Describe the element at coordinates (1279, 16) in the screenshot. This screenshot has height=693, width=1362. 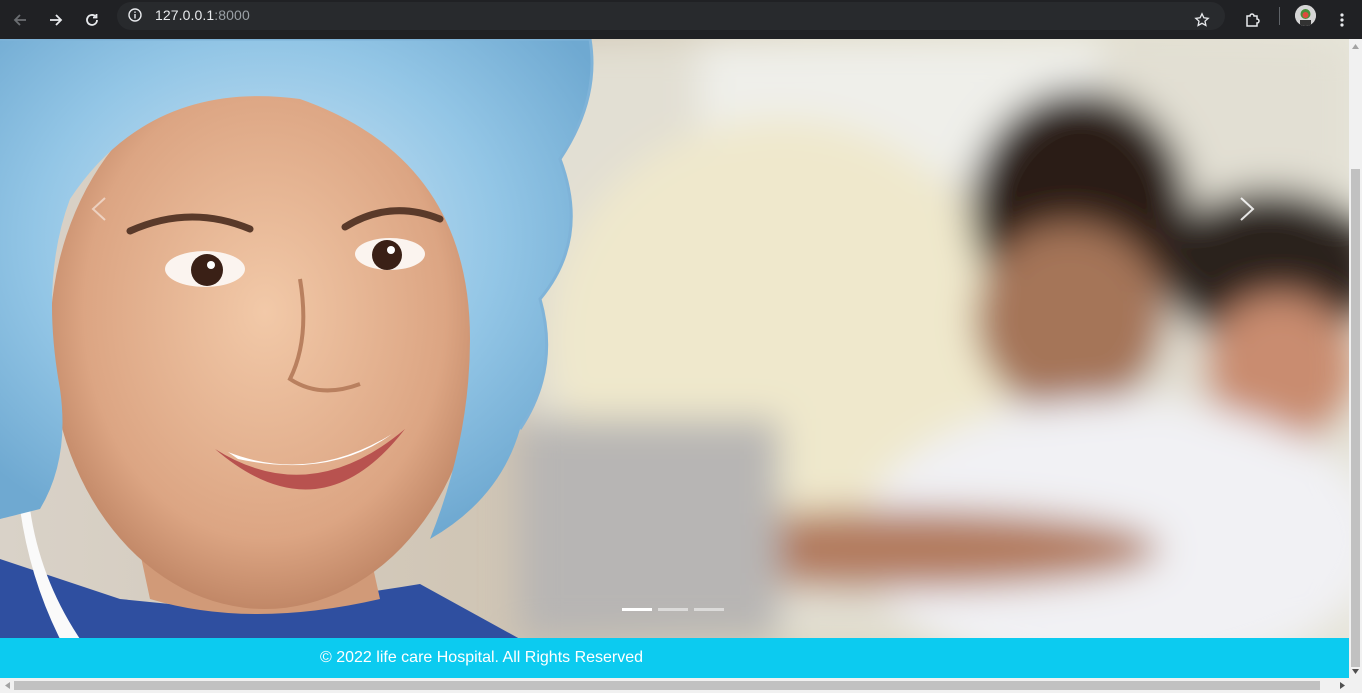
I see `toolbar-divider` at that location.